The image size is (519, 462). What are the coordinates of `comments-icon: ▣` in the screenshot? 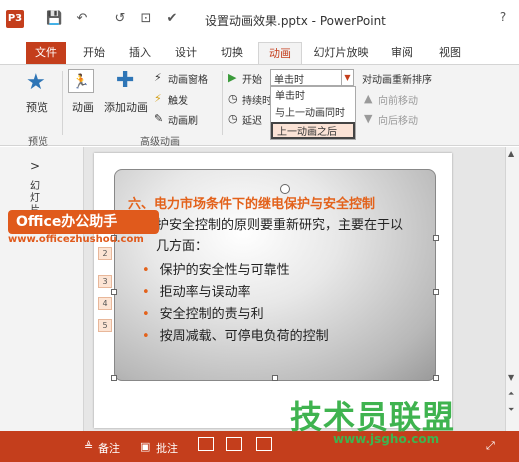 It's located at (145, 446).